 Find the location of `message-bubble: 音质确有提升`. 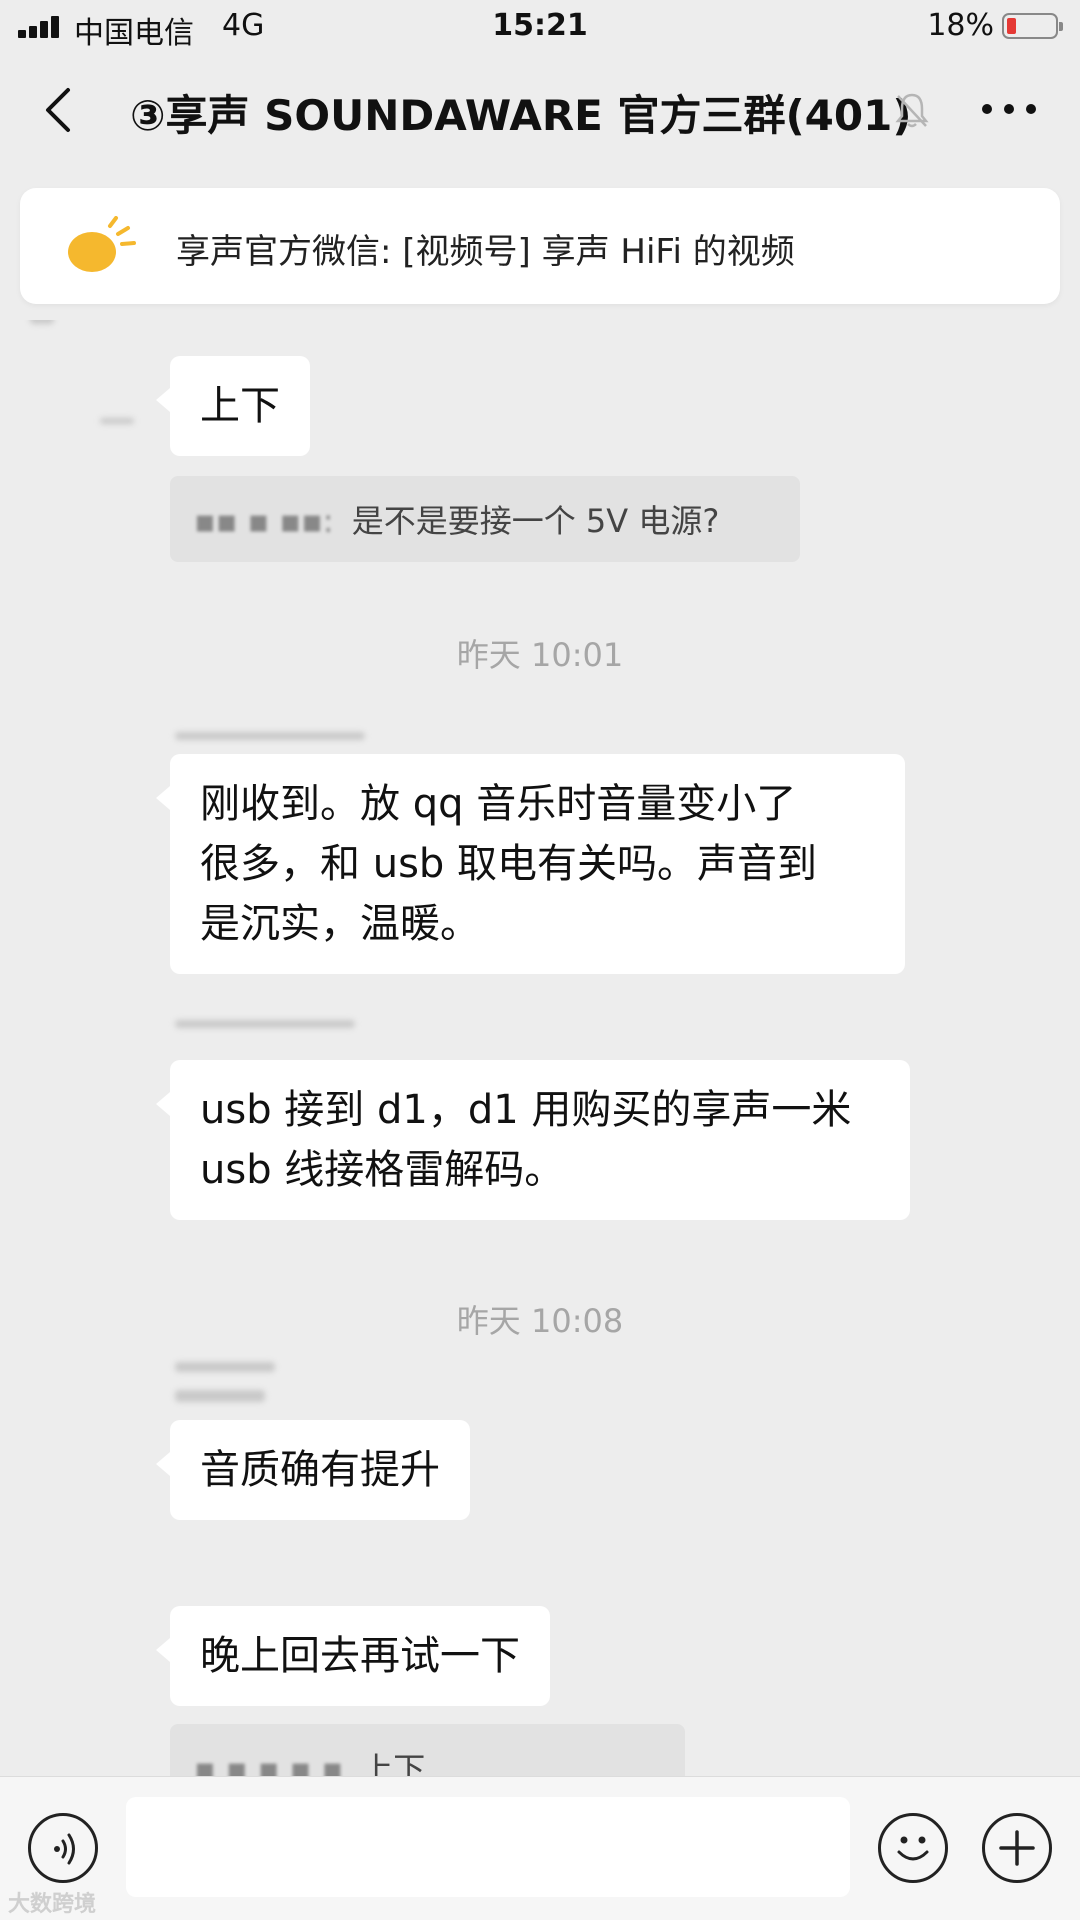

message-bubble: 音质确有提升 is located at coordinates (313, 1470).